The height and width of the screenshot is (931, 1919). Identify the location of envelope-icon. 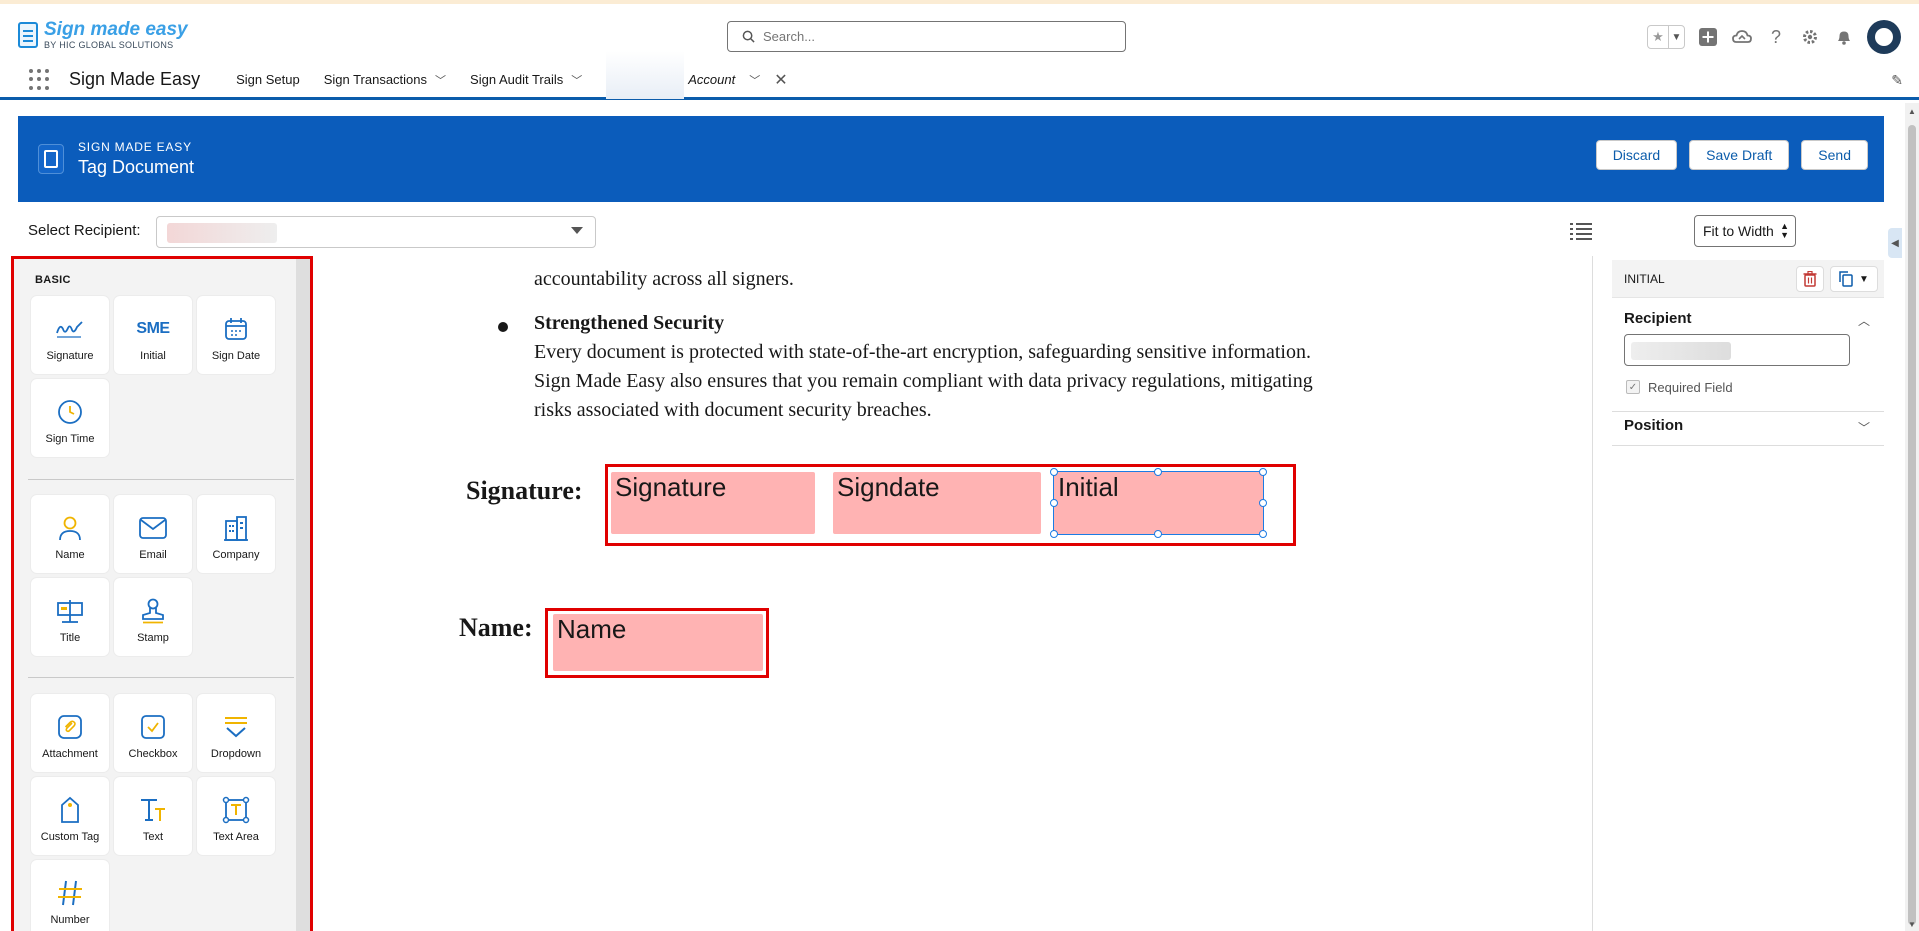
(153, 528).